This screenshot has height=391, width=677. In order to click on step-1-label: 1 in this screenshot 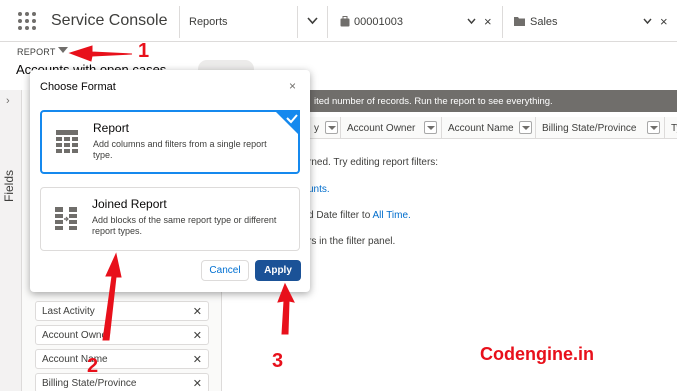, I will do `click(144, 51)`.